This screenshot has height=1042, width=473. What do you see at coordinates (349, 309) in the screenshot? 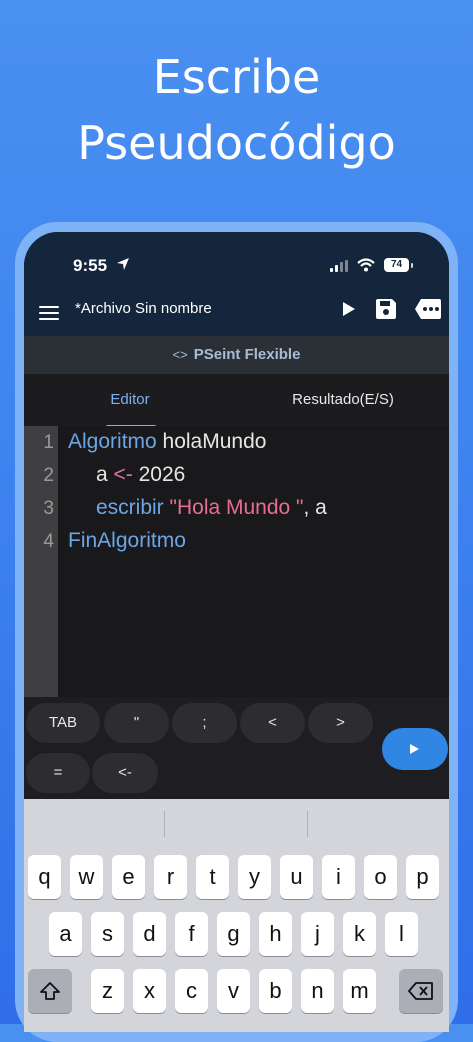
I see `play-button` at bounding box center [349, 309].